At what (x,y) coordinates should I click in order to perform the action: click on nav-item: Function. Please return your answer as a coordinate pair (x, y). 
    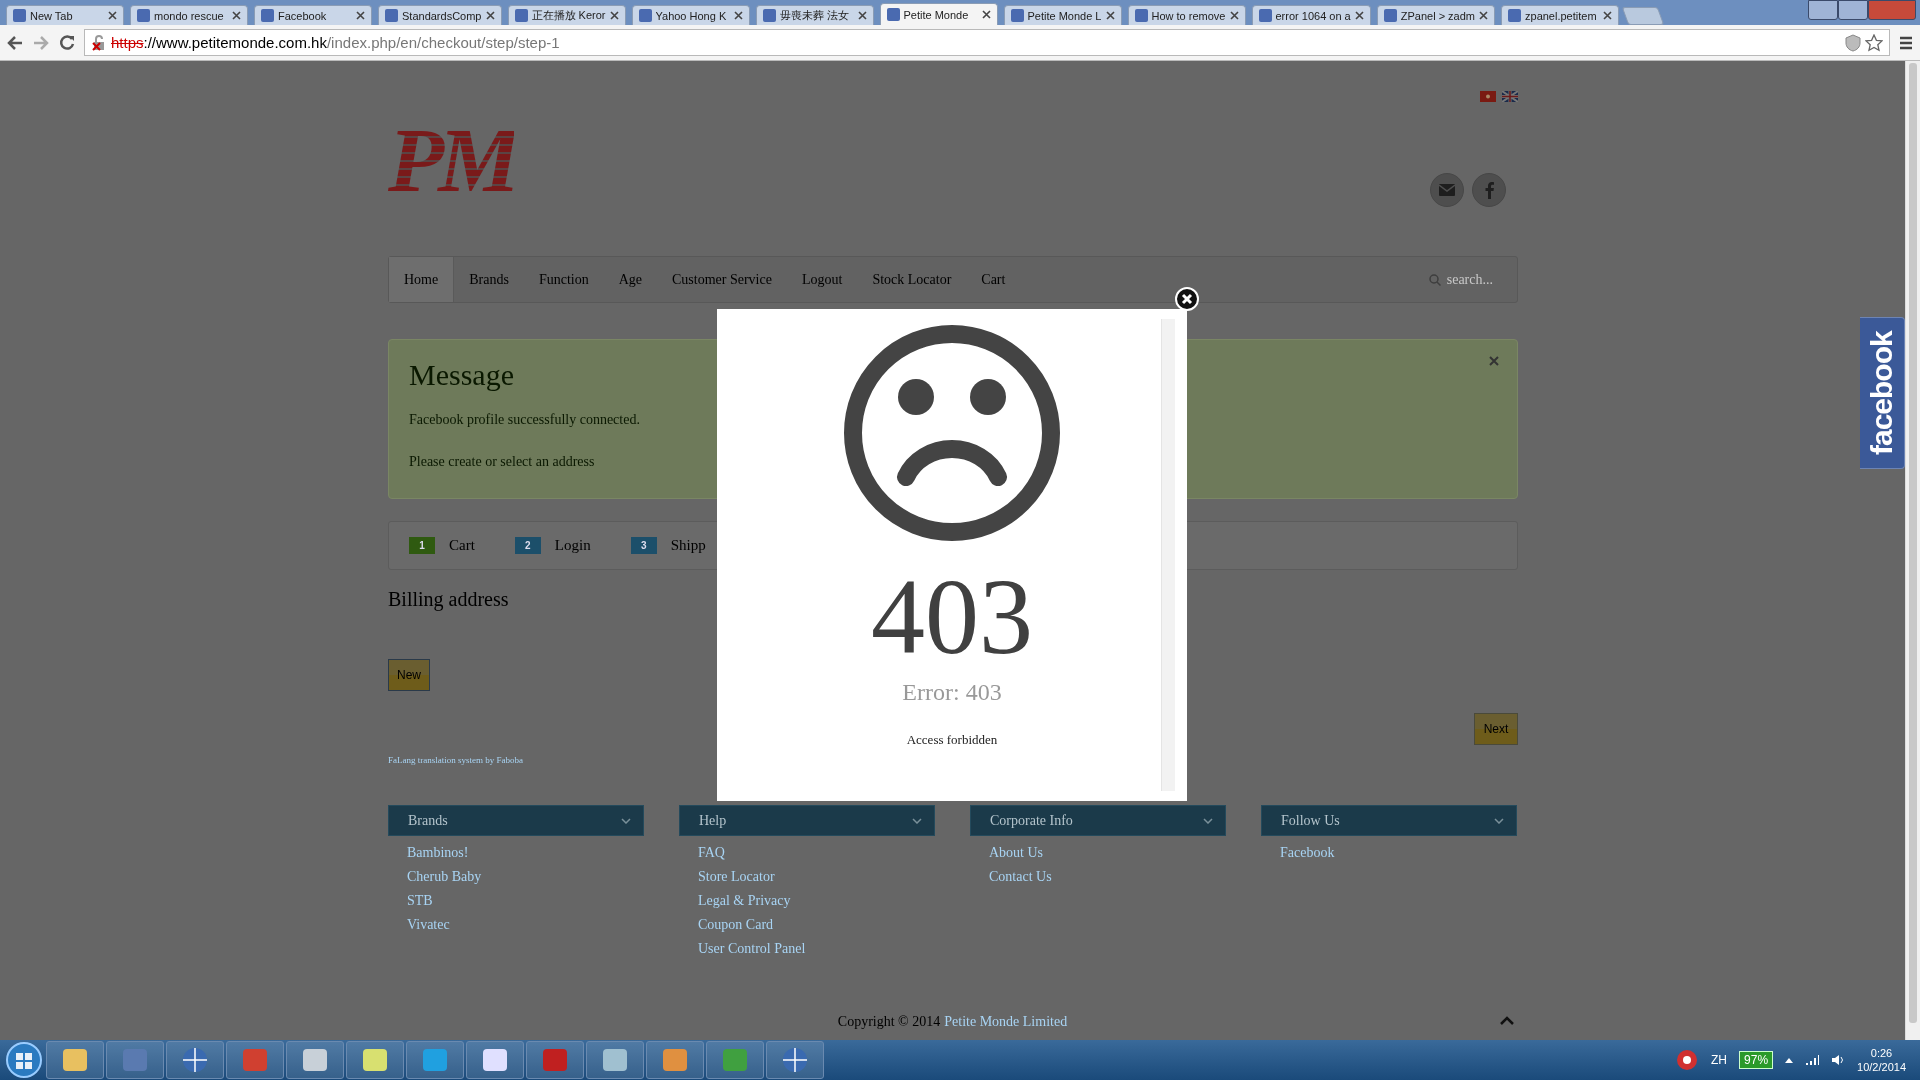
    Looking at the image, I should click on (563, 279).